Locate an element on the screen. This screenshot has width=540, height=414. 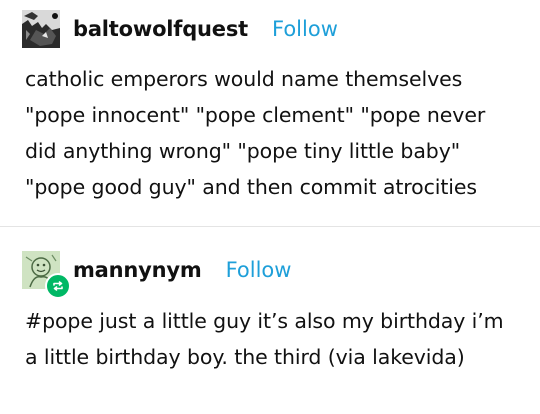
username: baltowolfquest is located at coordinates (160, 29).